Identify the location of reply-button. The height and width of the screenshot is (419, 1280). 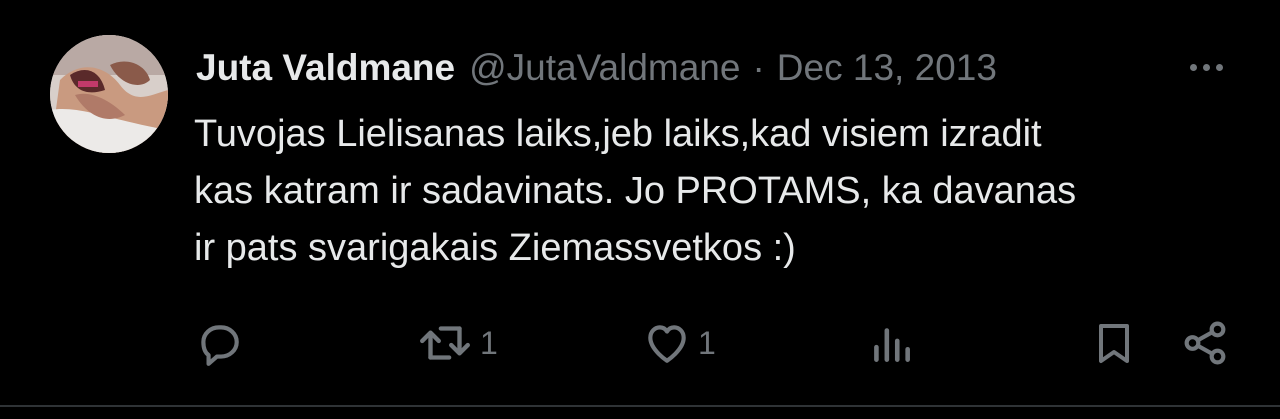
(219, 343).